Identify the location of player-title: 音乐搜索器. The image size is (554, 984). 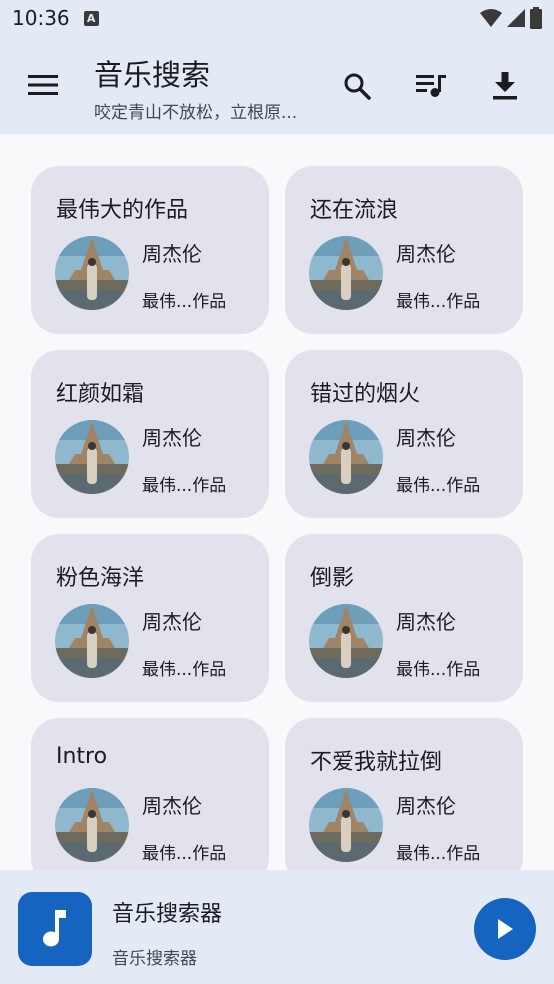
(167, 914).